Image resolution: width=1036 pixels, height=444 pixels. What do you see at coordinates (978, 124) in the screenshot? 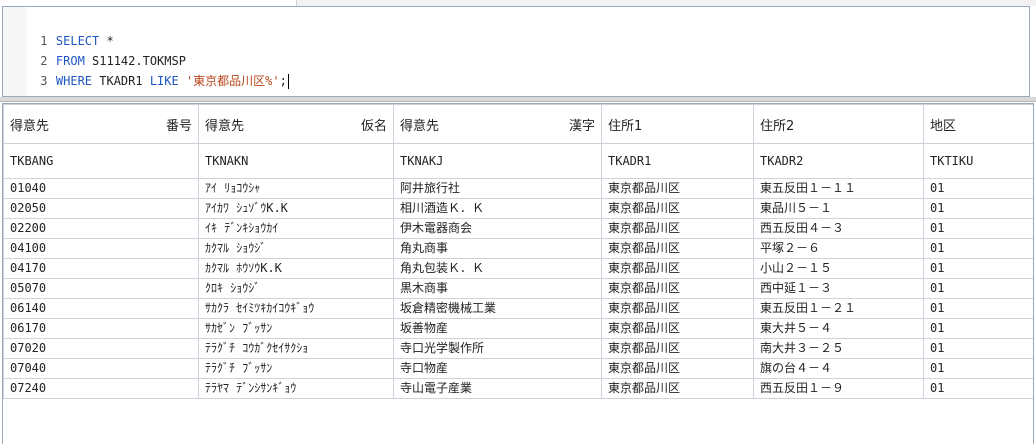
I see `column-header-tktiku: 地区` at bounding box center [978, 124].